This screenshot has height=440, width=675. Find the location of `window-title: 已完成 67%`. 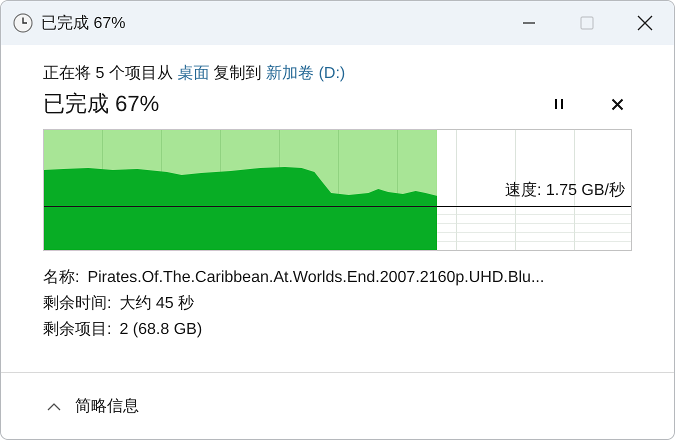

window-title: 已完成 67% is located at coordinates (83, 24).